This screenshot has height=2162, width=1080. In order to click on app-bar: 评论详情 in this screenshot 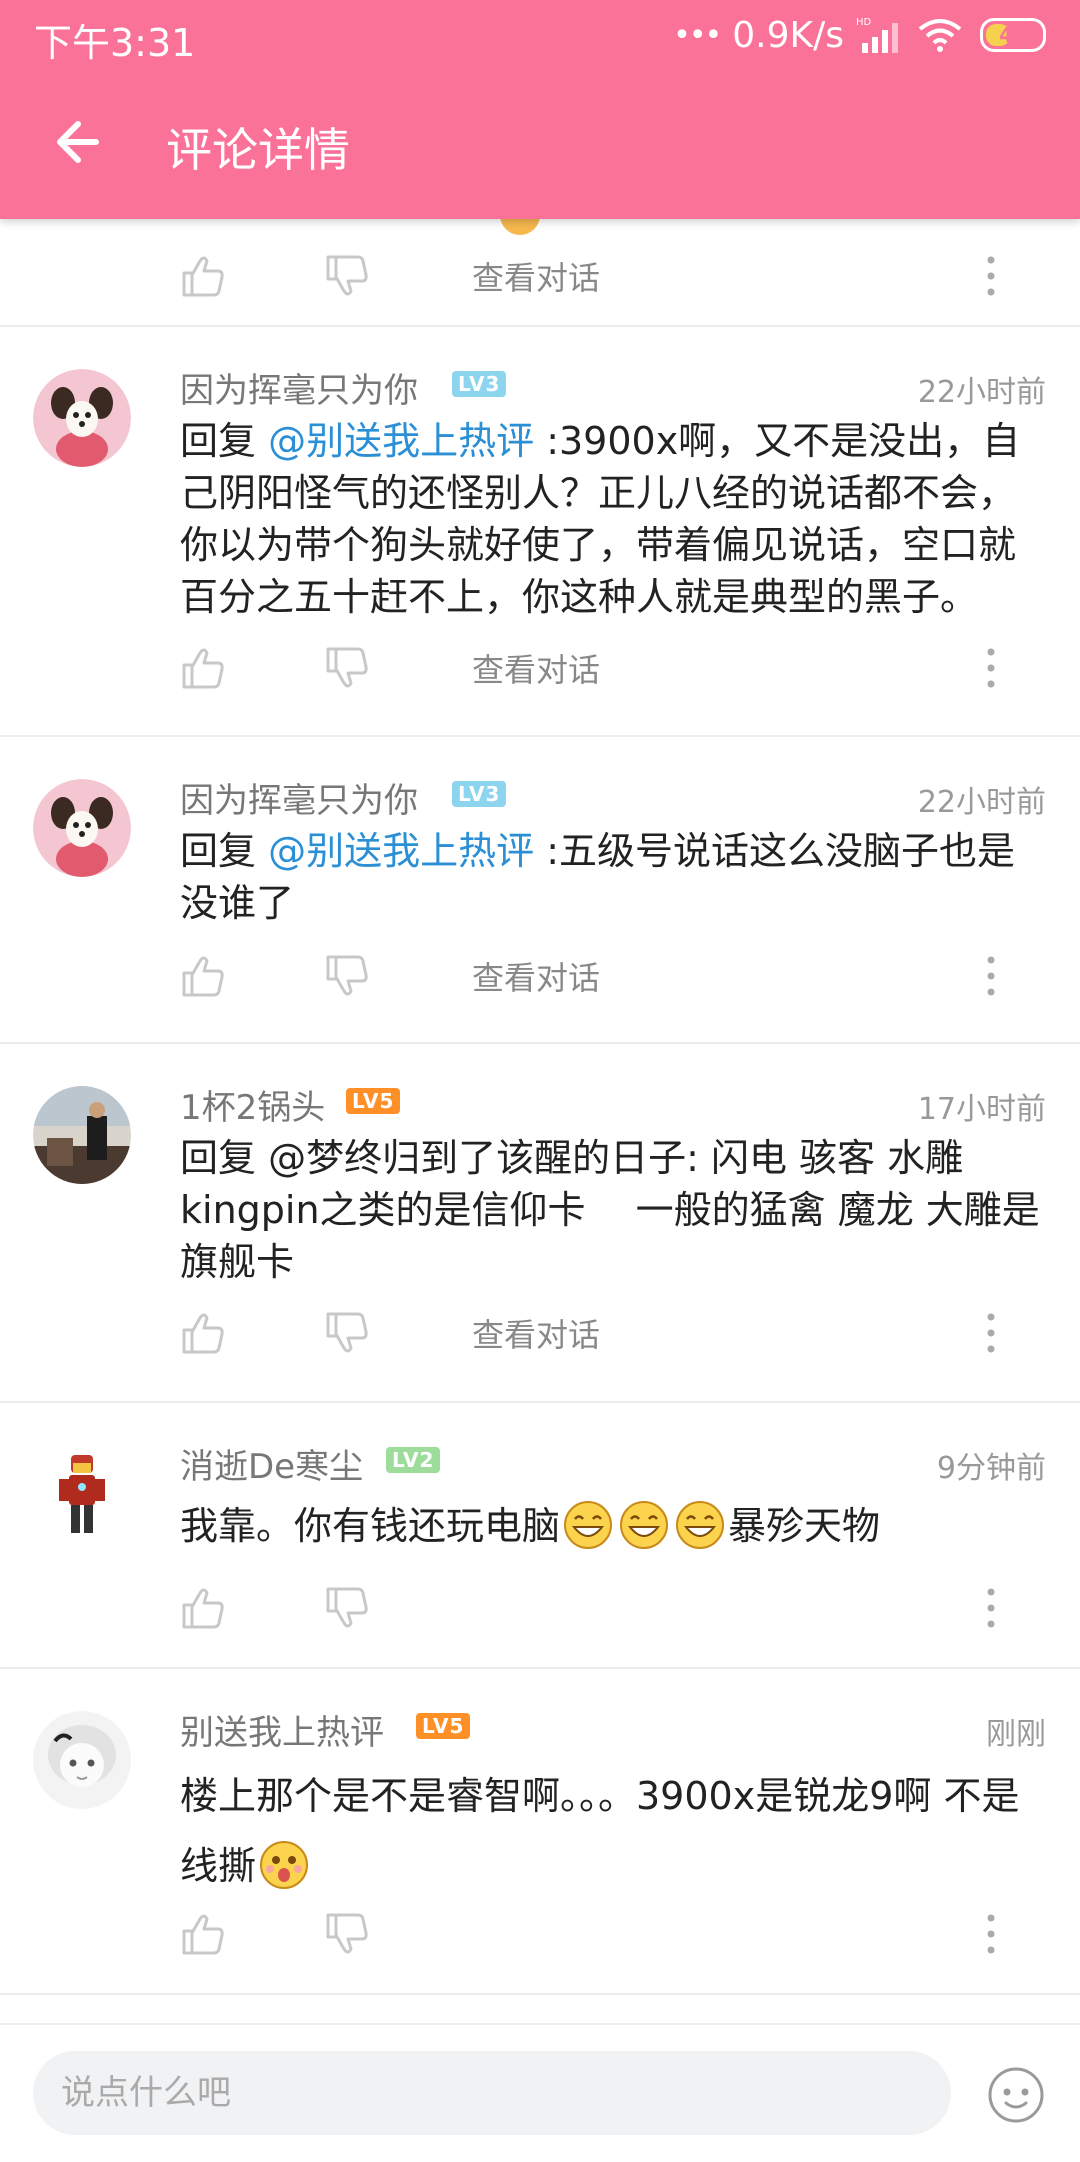, I will do `click(540, 144)`.